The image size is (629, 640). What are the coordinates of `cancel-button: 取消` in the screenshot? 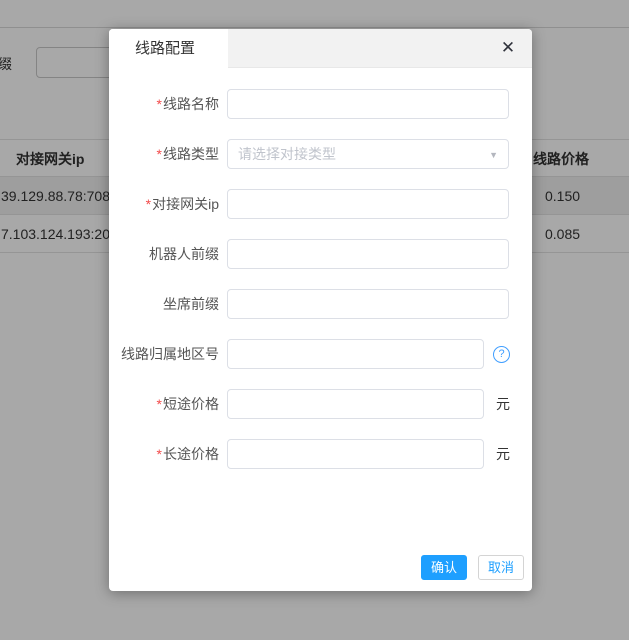 It's located at (500, 567).